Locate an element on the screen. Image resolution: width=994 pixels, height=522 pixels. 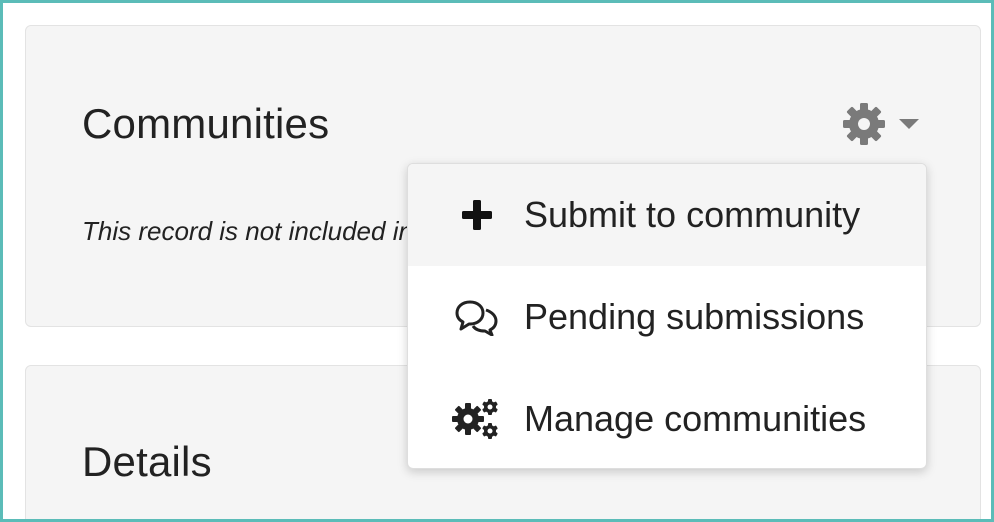
menu-item-label: Pending submissions is located at coordinates (694, 316).